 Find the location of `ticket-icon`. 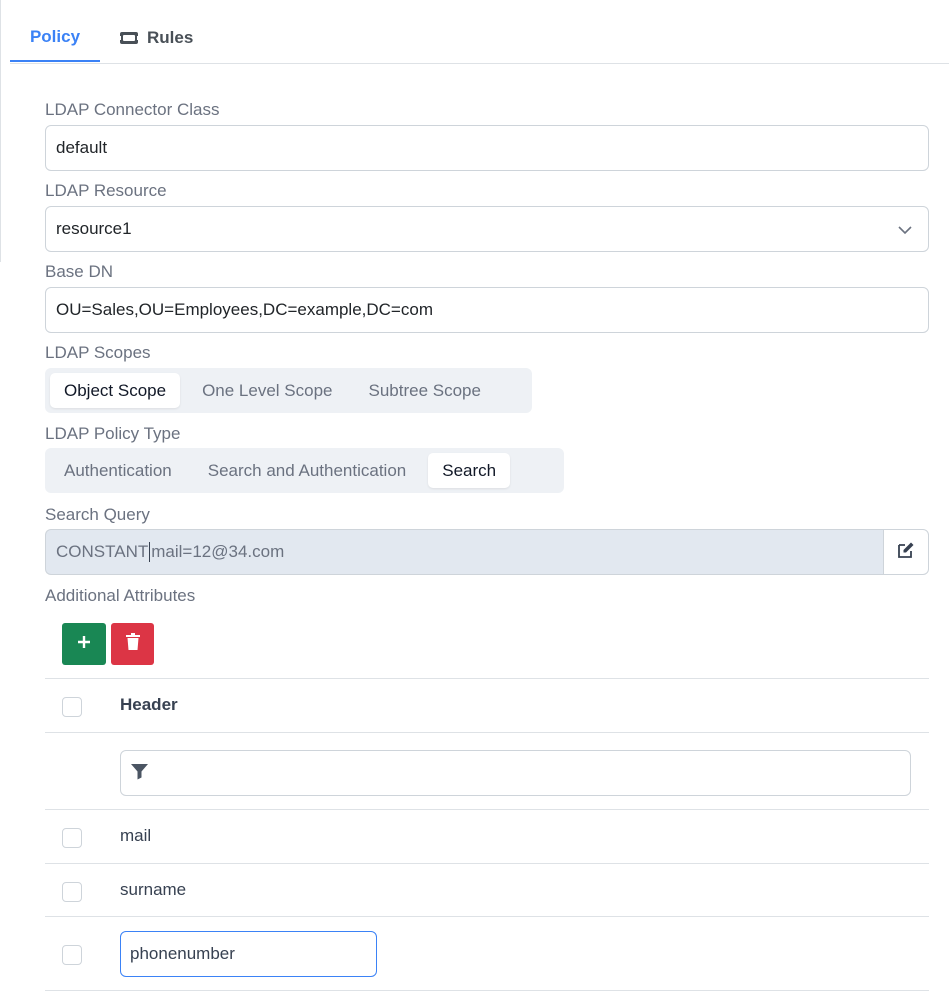

ticket-icon is located at coordinates (129, 38).